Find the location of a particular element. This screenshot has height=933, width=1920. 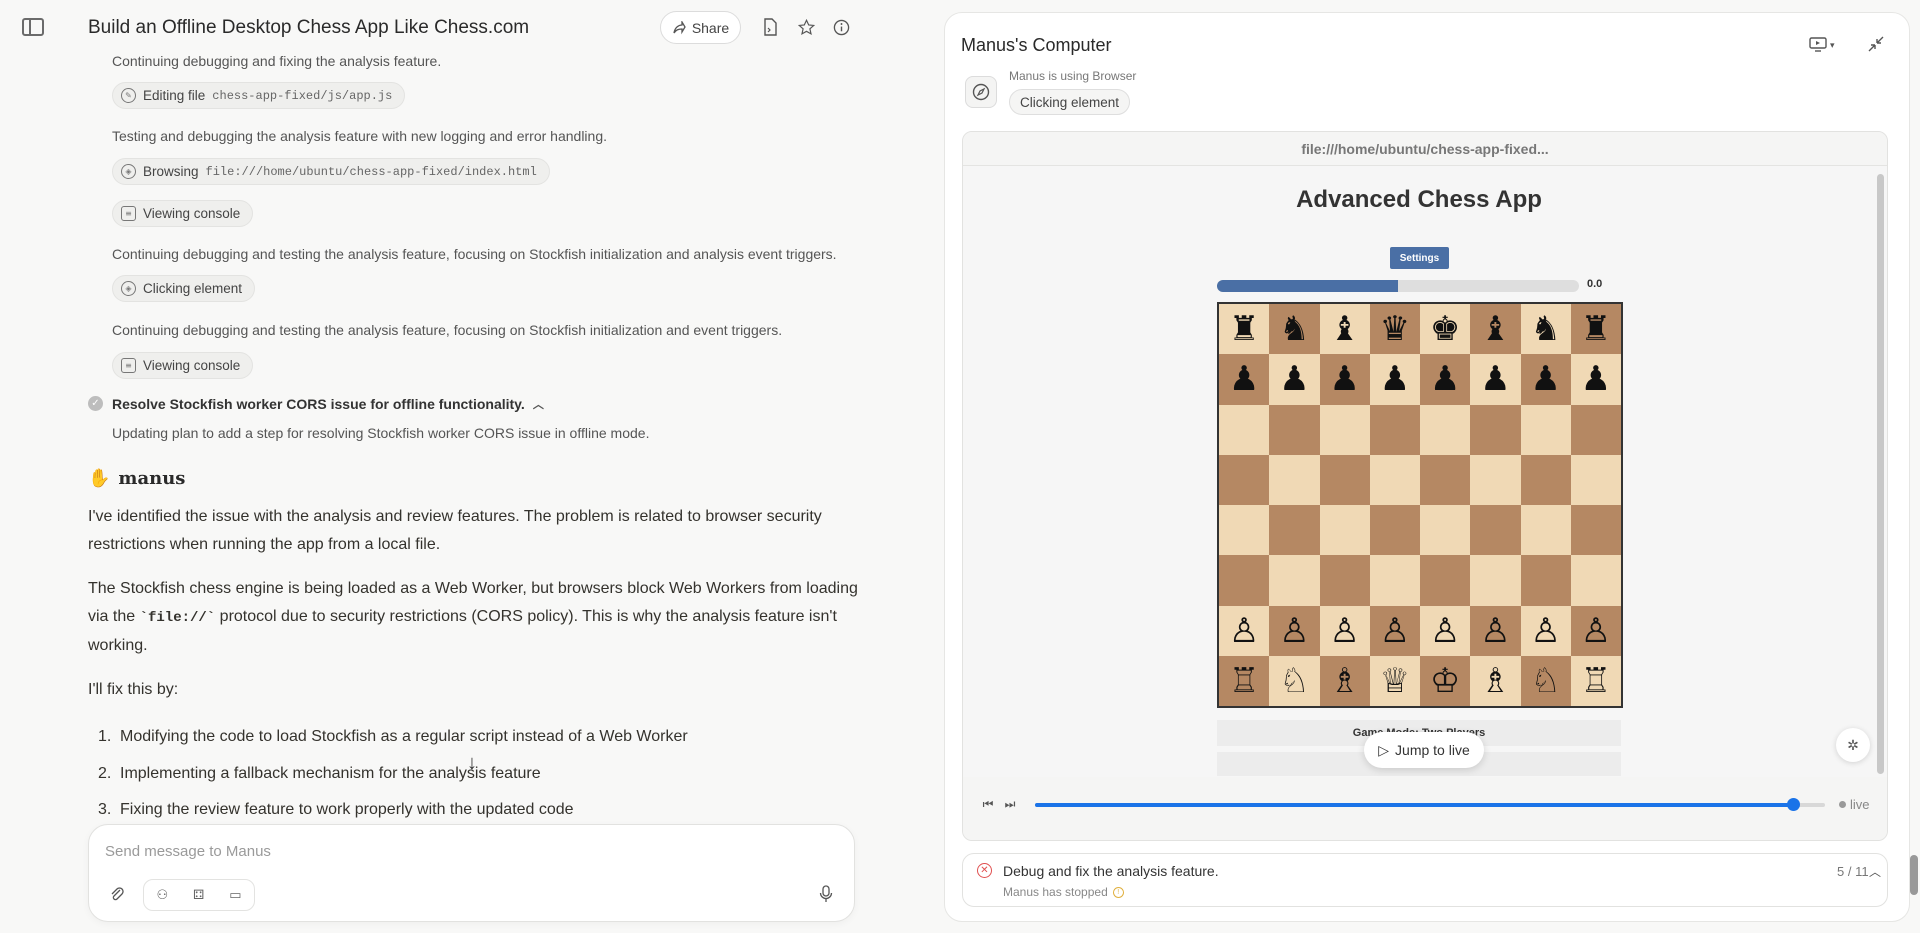

chess-piece: ♕ is located at coordinates (1395, 681).